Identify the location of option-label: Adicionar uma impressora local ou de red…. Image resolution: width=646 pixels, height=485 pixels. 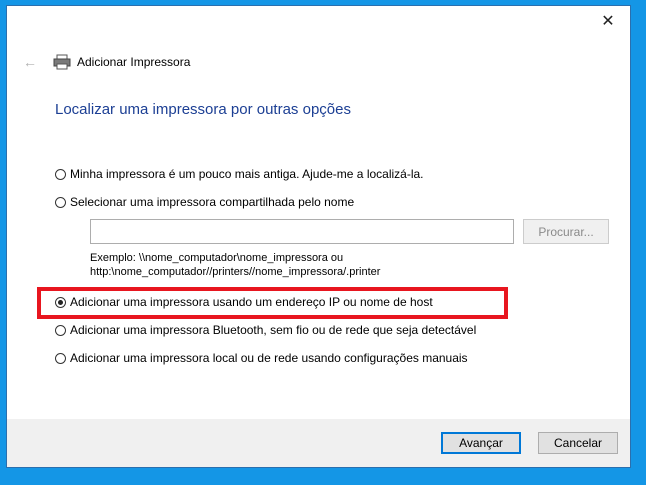
(269, 358).